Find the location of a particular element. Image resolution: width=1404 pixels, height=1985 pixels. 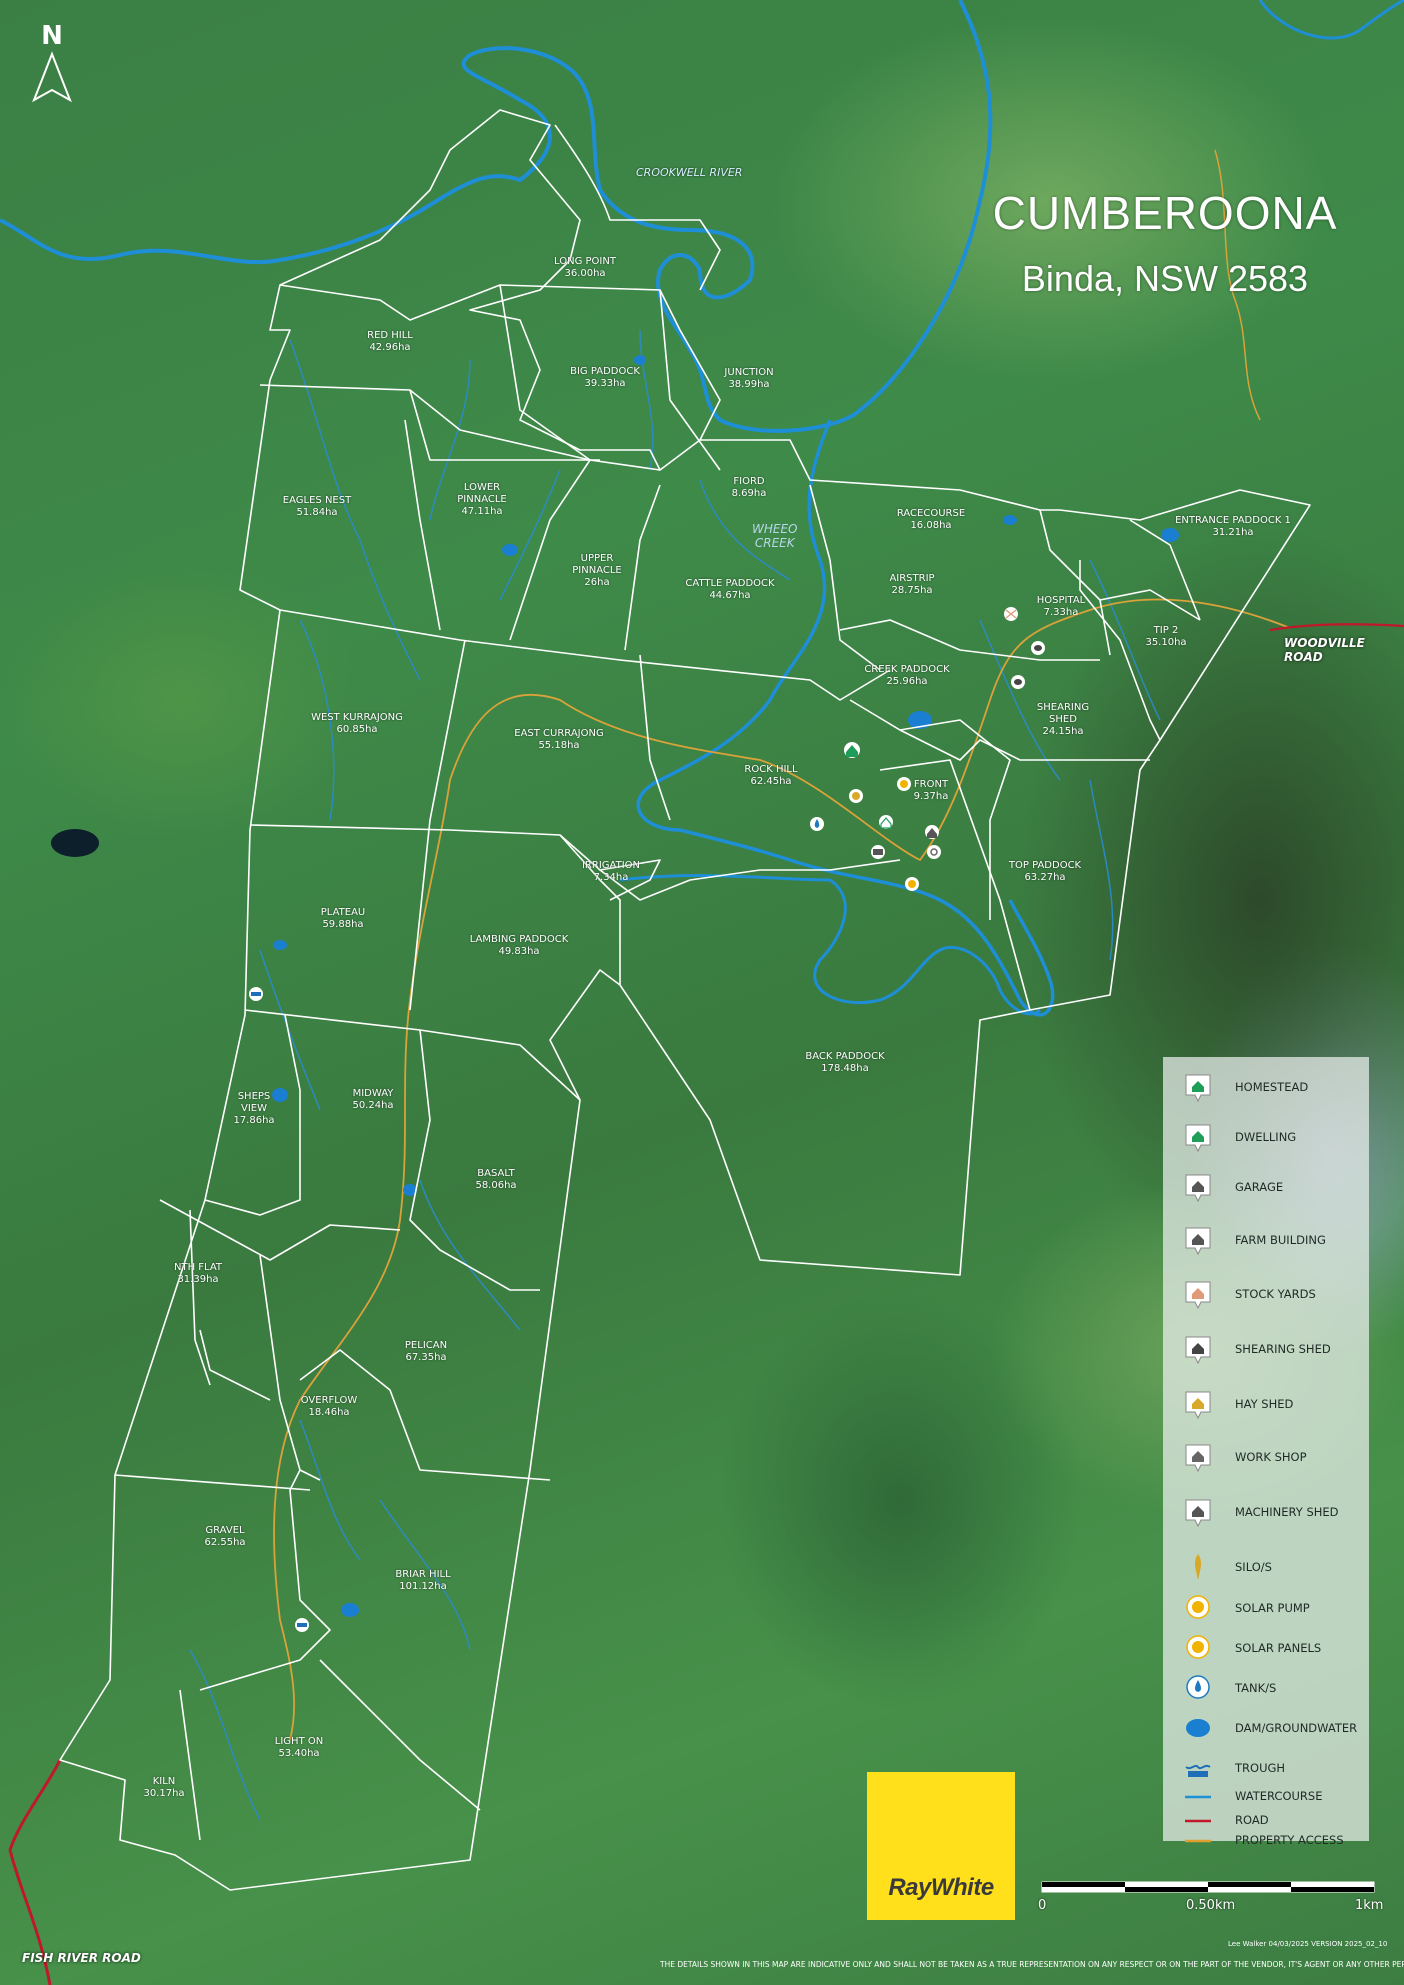

legend-label: HAY SHED is located at coordinates (1264, 1404).